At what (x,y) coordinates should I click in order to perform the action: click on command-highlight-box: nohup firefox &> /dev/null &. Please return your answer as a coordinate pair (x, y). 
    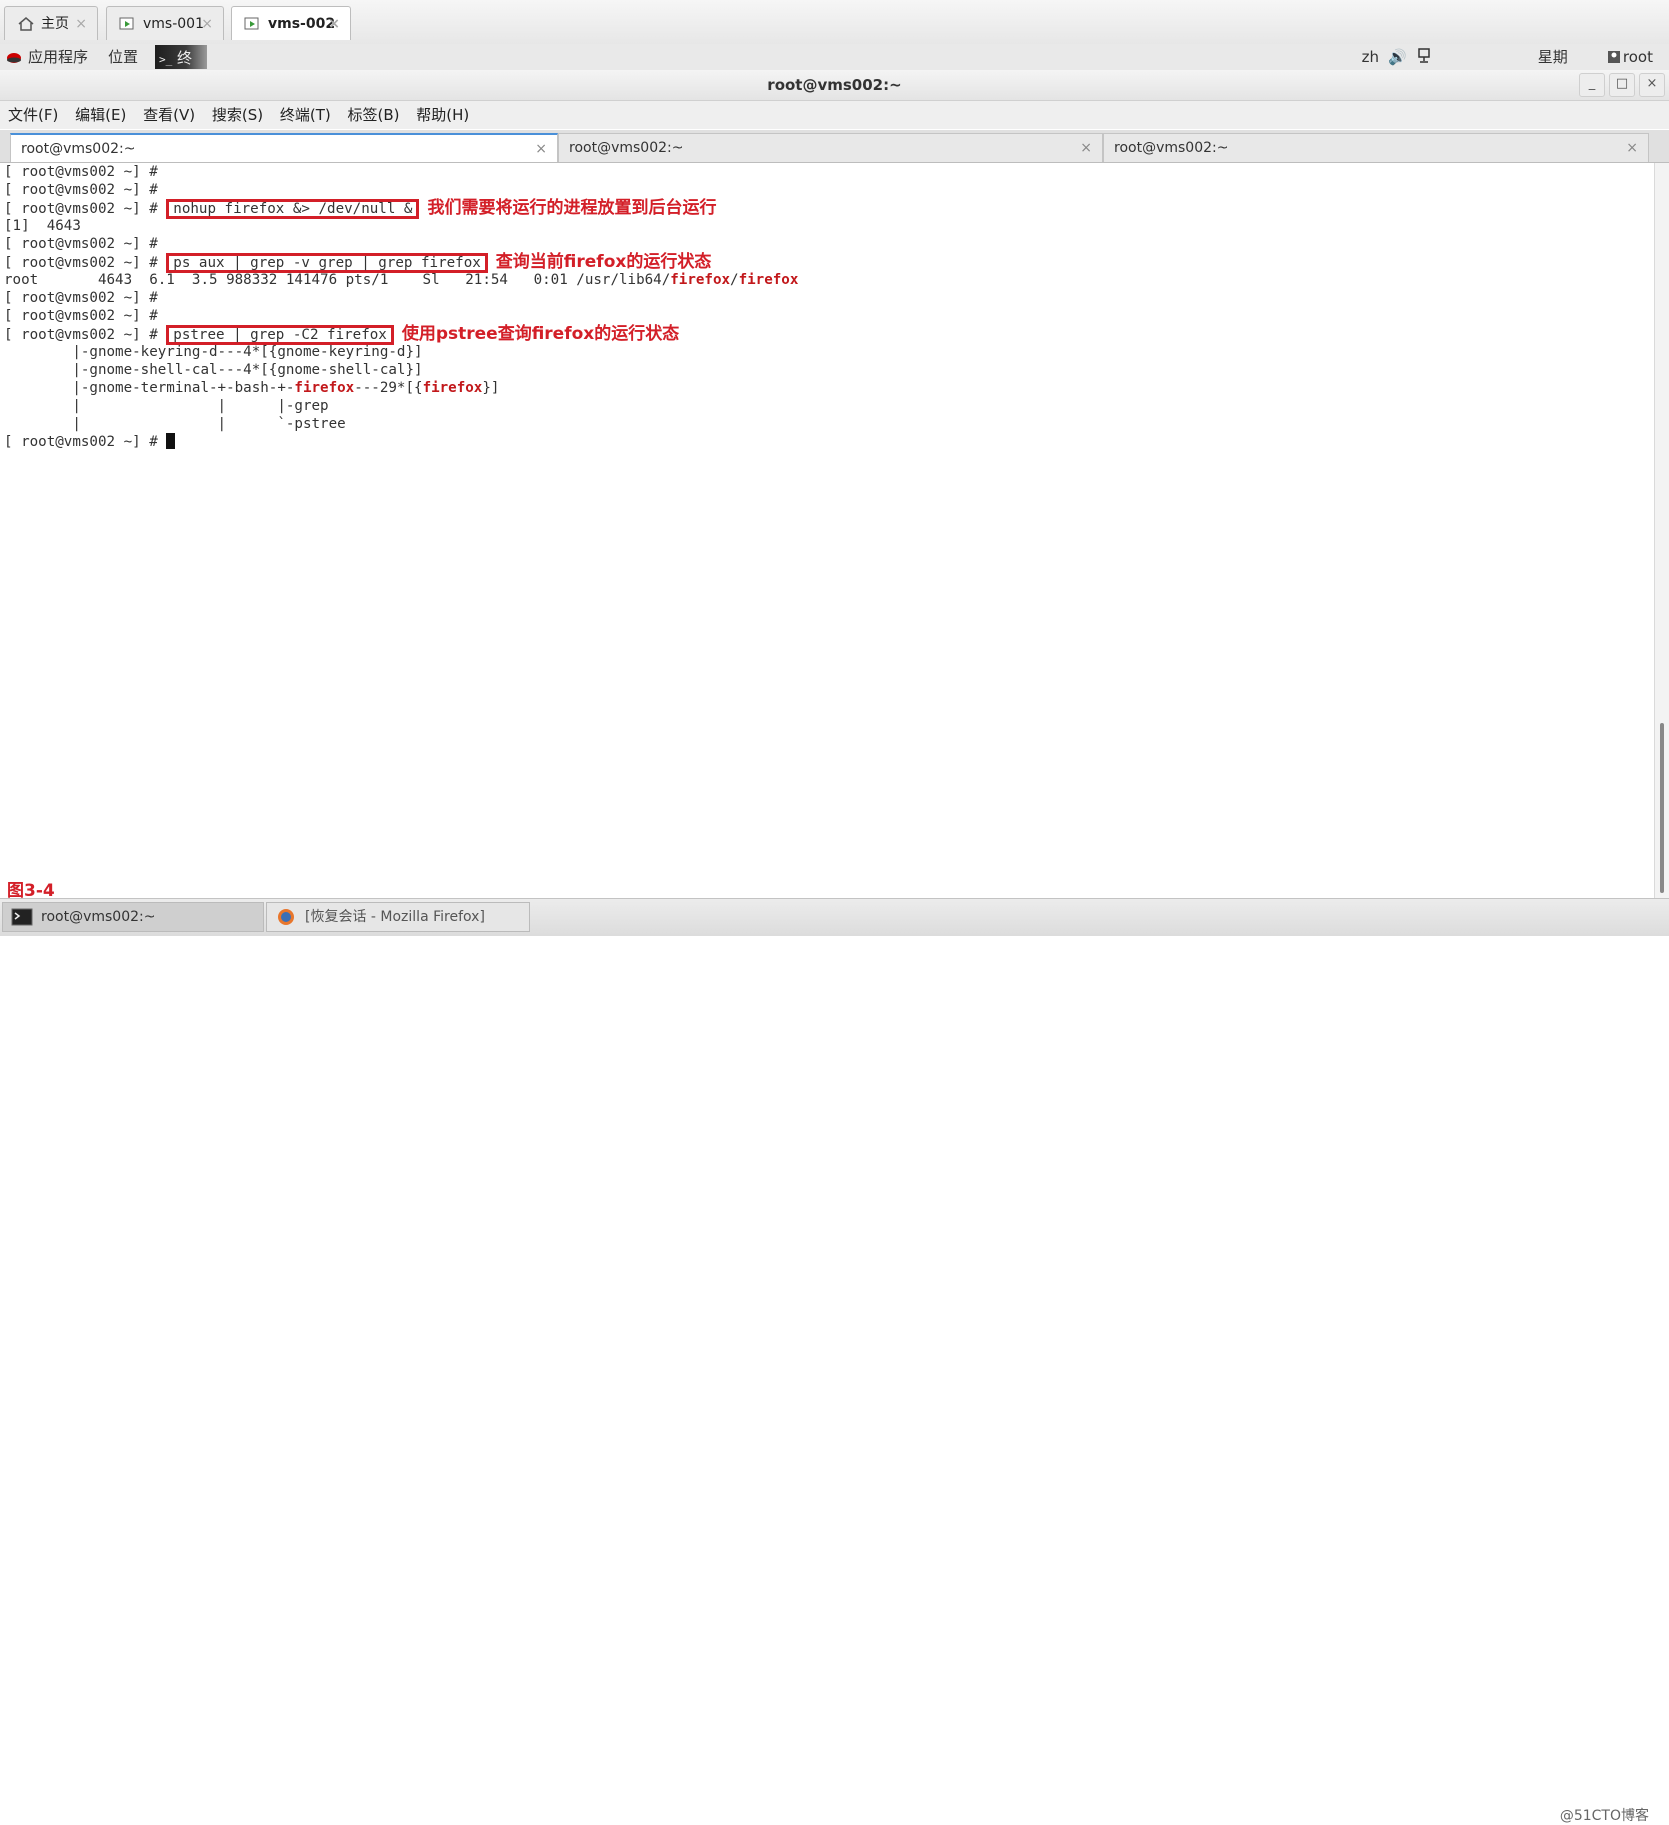
    Looking at the image, I should click on (293, 209).